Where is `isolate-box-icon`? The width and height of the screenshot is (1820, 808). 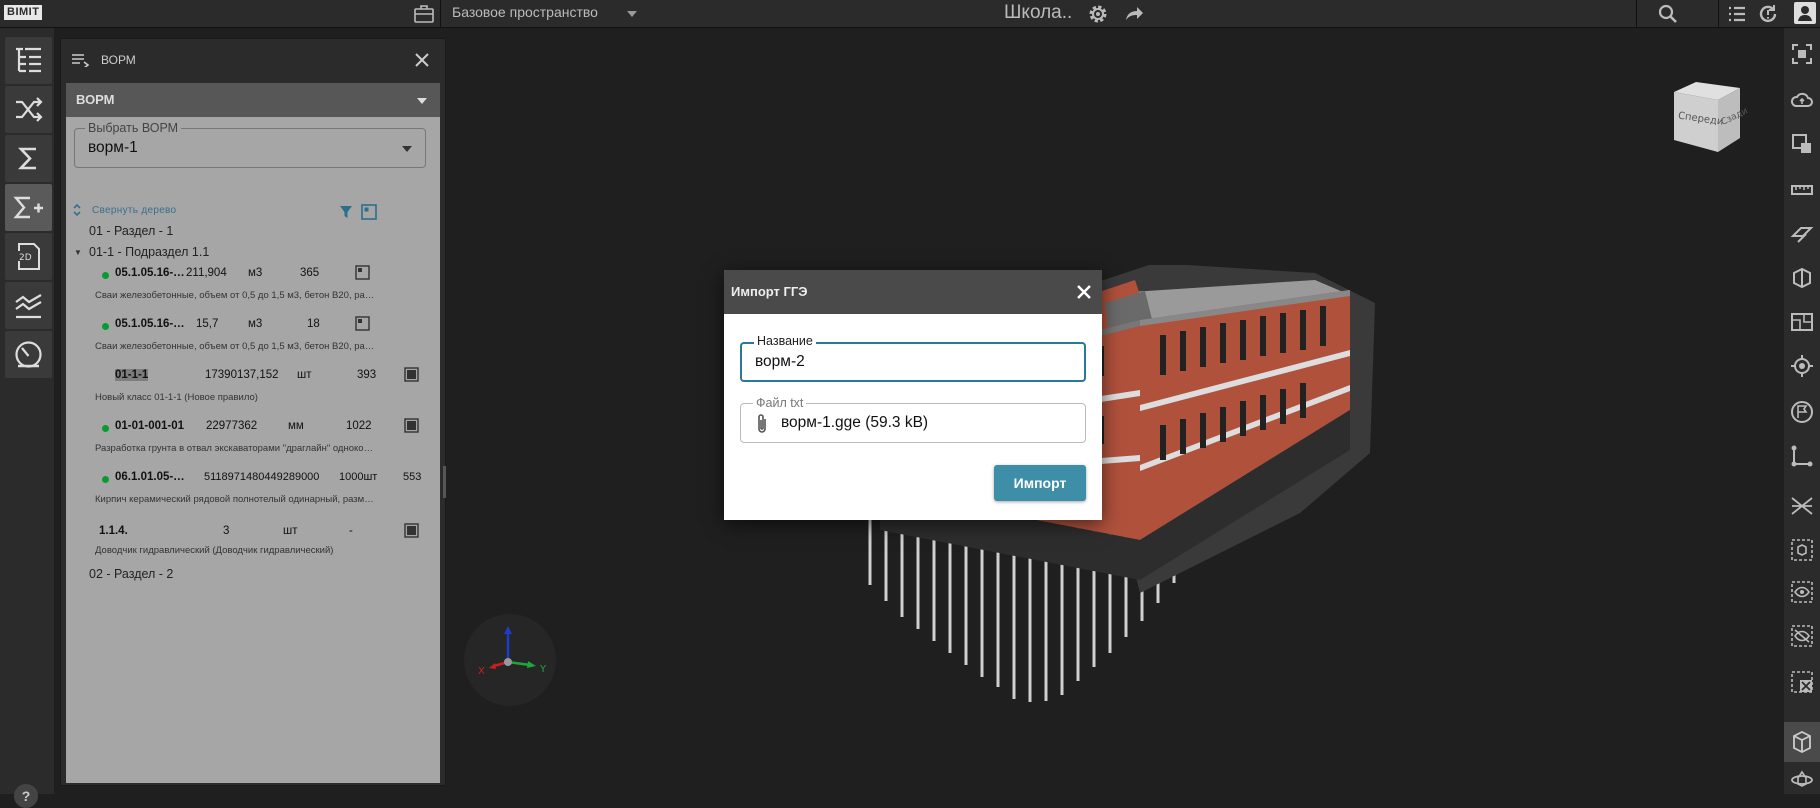 isolate-box-icon is located at coordinates (1802, 550).